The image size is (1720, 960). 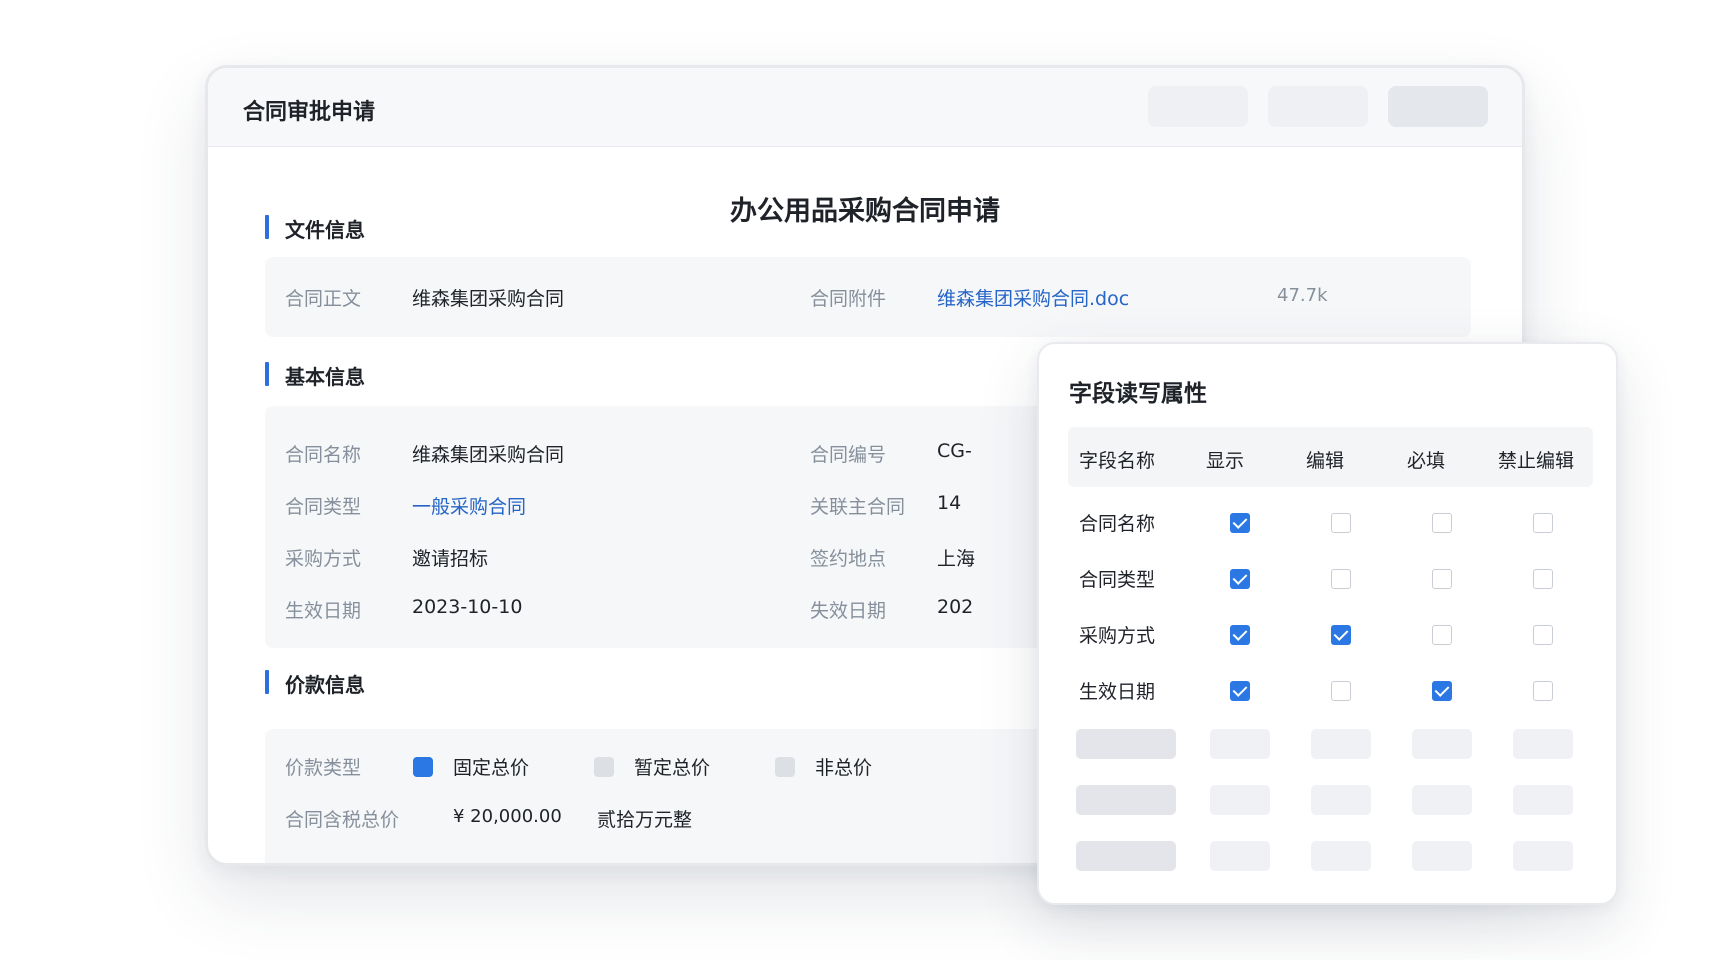 I want to click on contract-body-label: 合同正文, so click(x=323, y=299).